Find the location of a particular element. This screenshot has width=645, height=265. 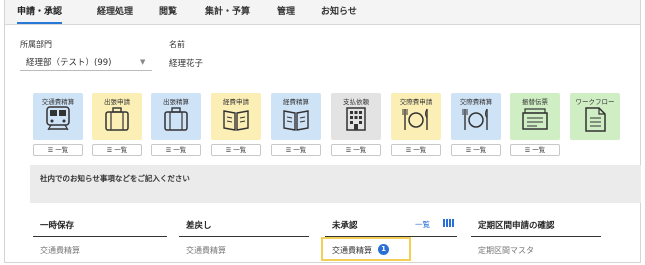

tile-label: ワークフロー is located at coordinates (595, 102).